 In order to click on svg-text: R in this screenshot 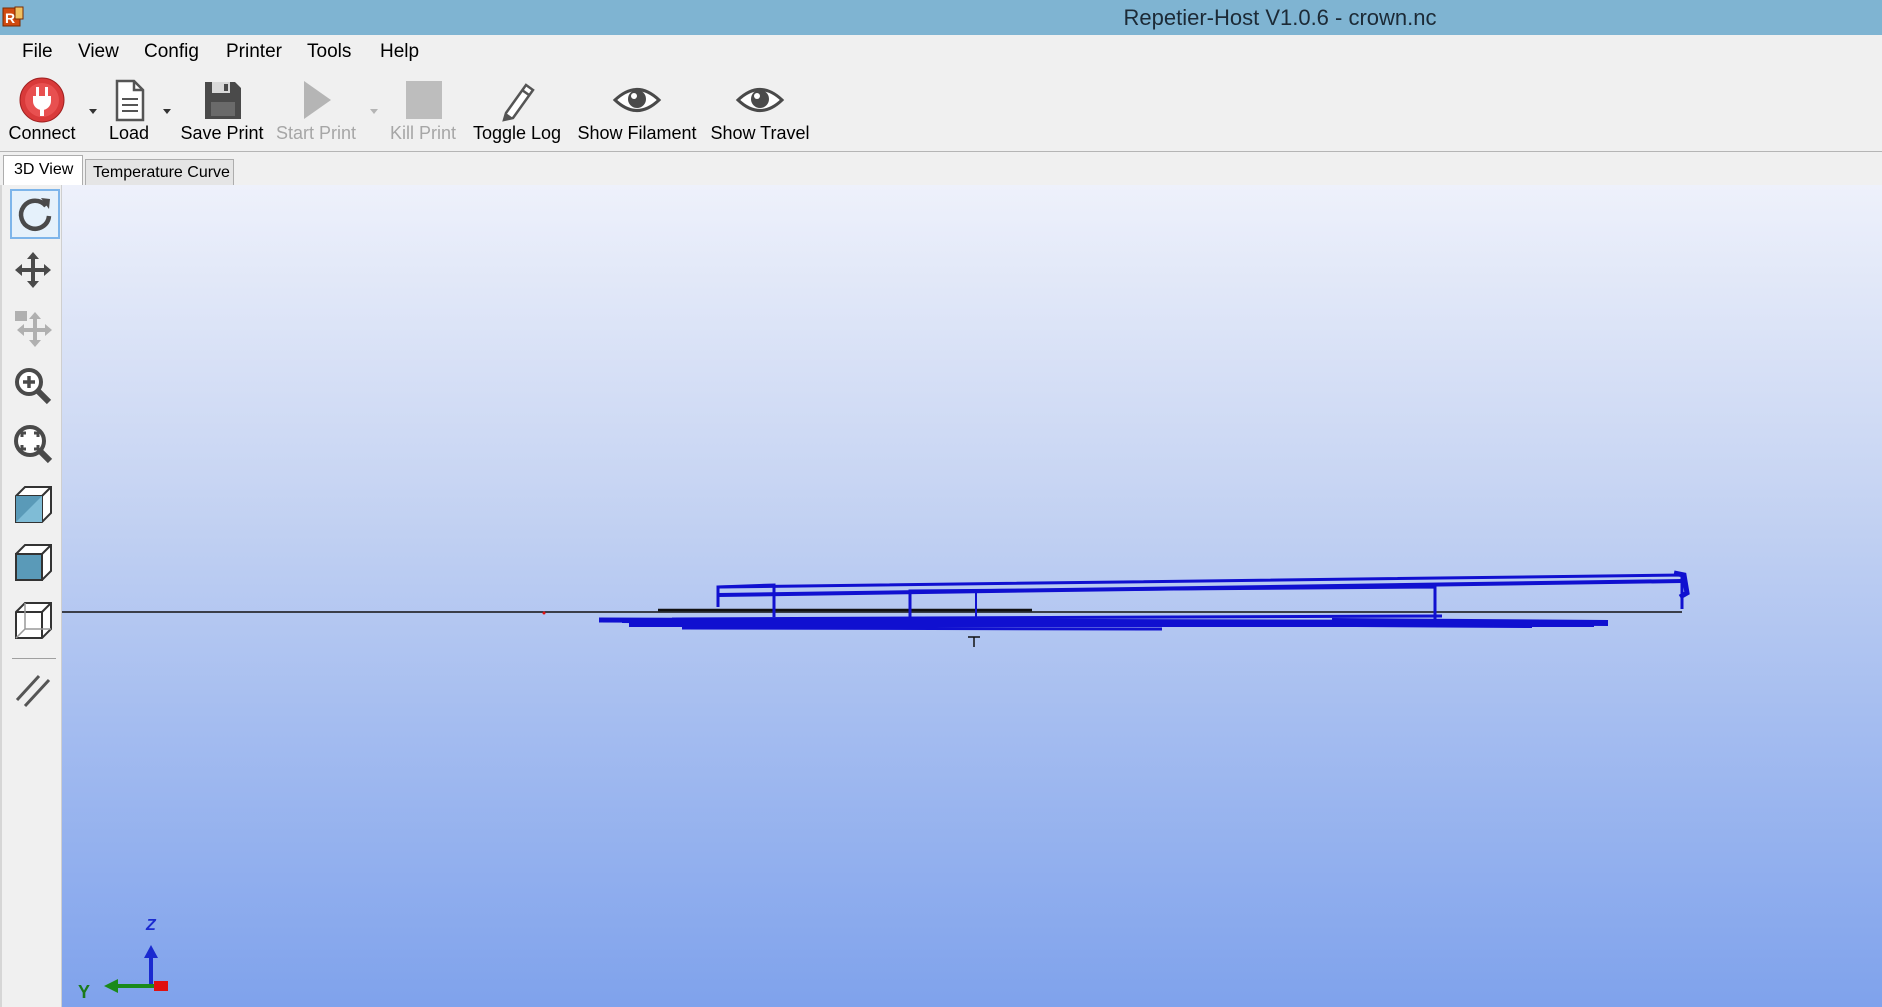, I will do `click(10, 18)`.